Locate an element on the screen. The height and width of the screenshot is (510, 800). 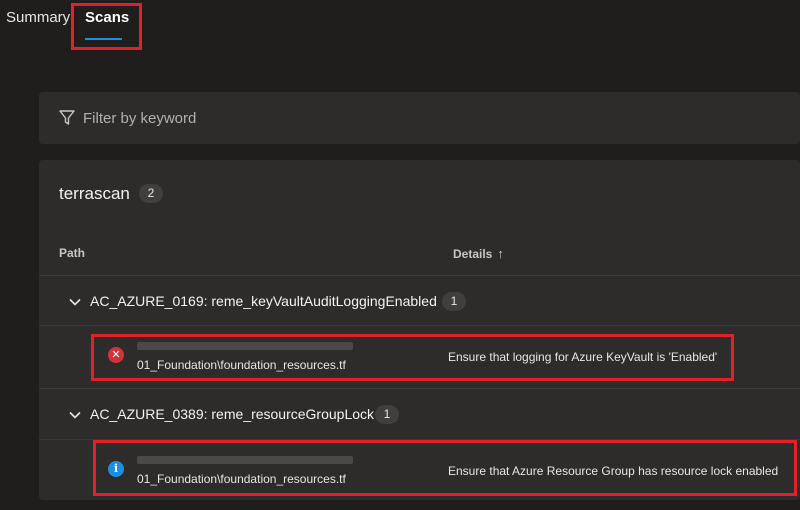
info-icon: i is located at coordinates (116, 469).